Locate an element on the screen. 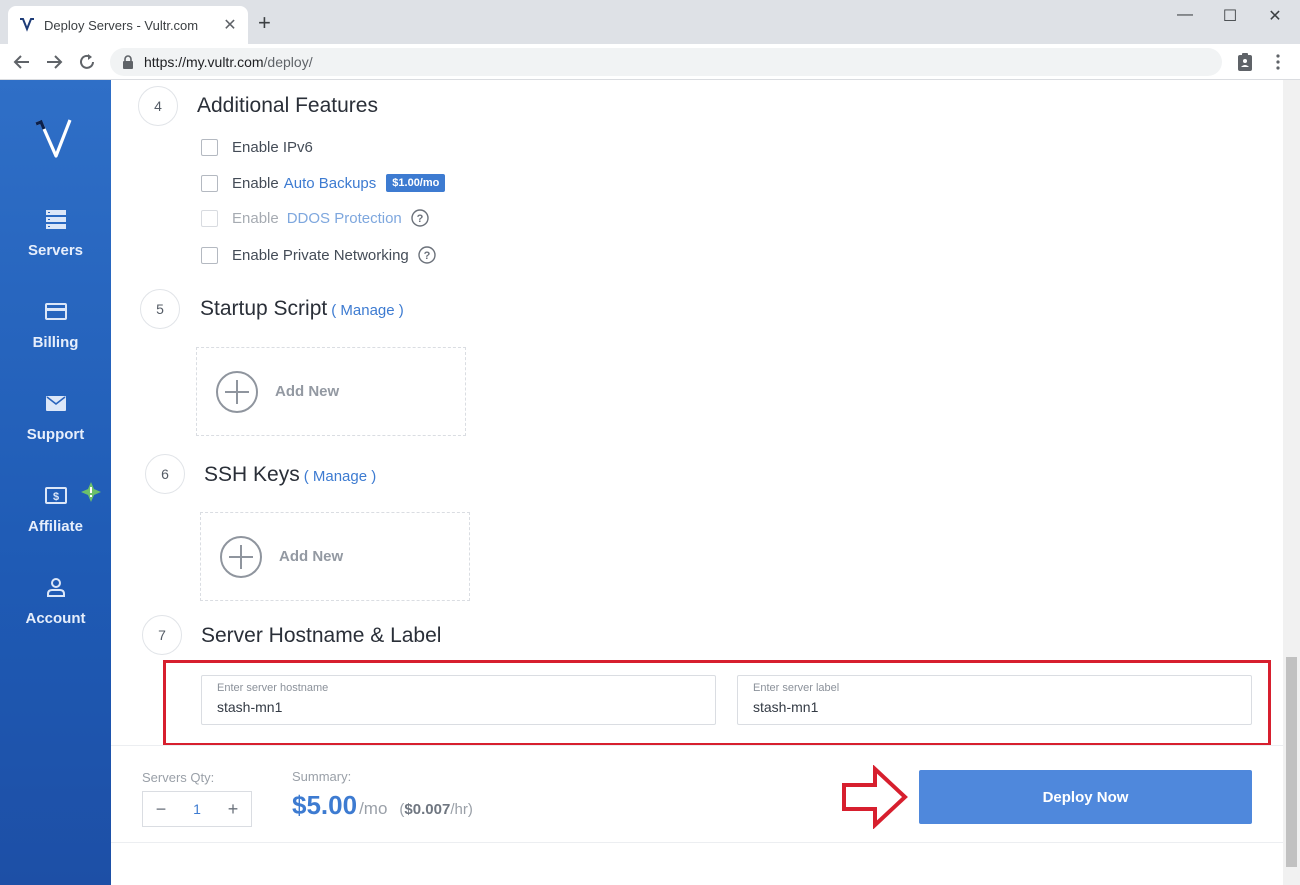 The image size is (1300, 885). section-title-startup-script: Startup Script( Manage ) is located at coordinates (302, 309).